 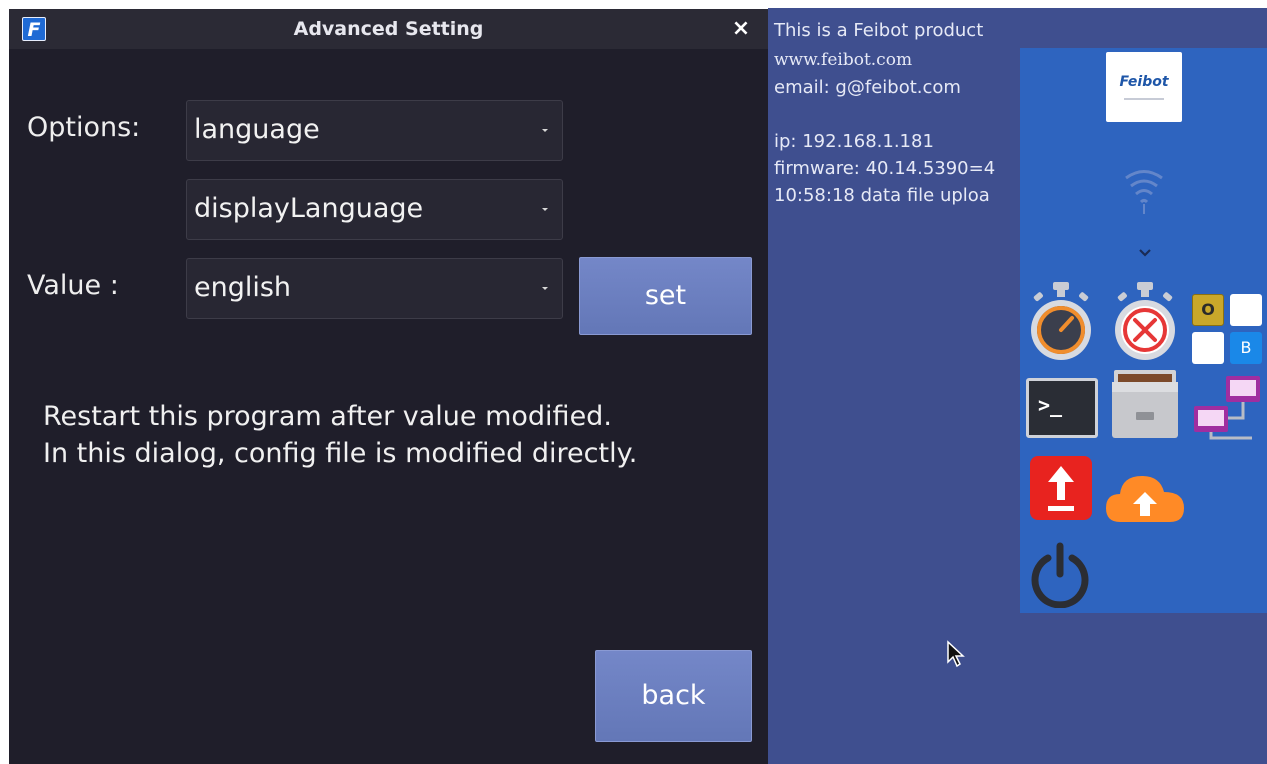 What do you see at coordinates (879, 30) in the screenshot?
I see `info-product: This is a Feibot product` at bounding box center [879, 30].